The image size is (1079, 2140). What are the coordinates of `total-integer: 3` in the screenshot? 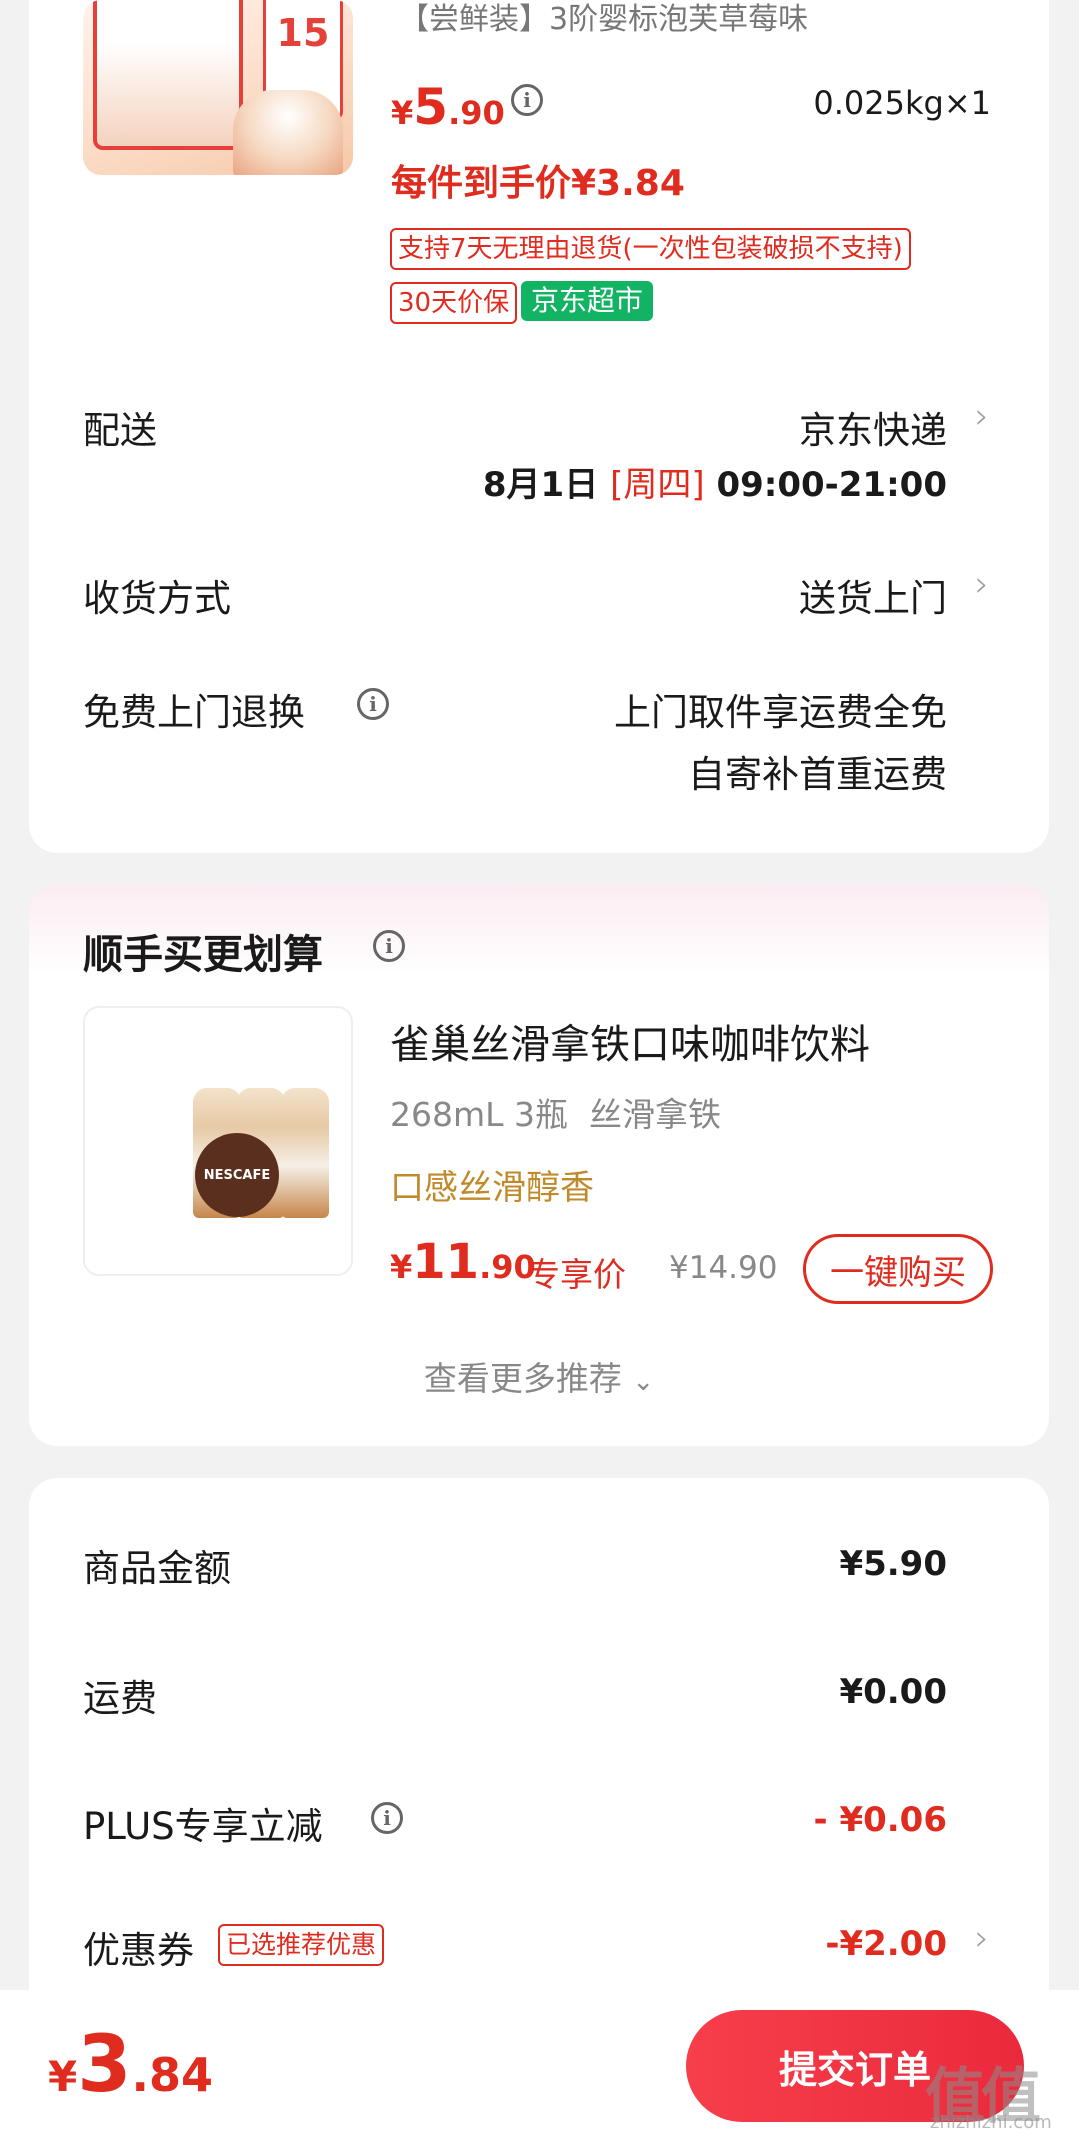 It's located at (104, 2065).